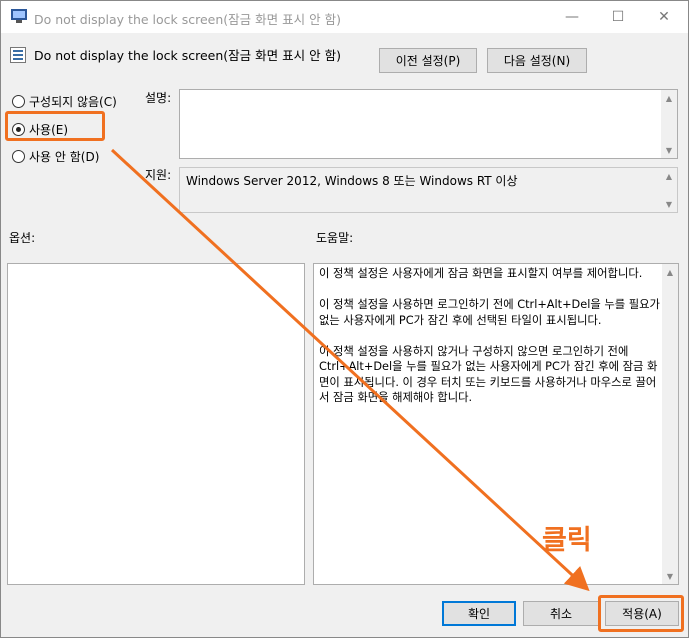 The width and height of the screenshot is (689, 638). Describe the element at coordinates (641, 613) in the screenshot. I see `apply-highlight-box` at that location.